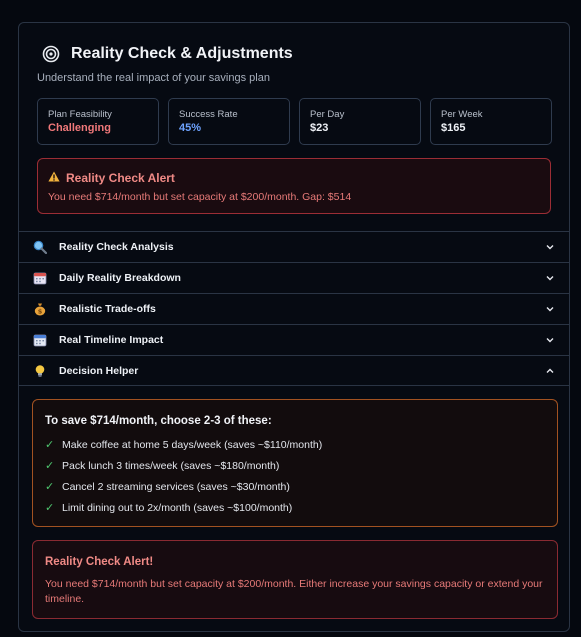  Describe the element at coordinates (158, 421) in the screenshot. I see `decision-helper-title: To save $714/month, choose 2-3 of these:` at that location.